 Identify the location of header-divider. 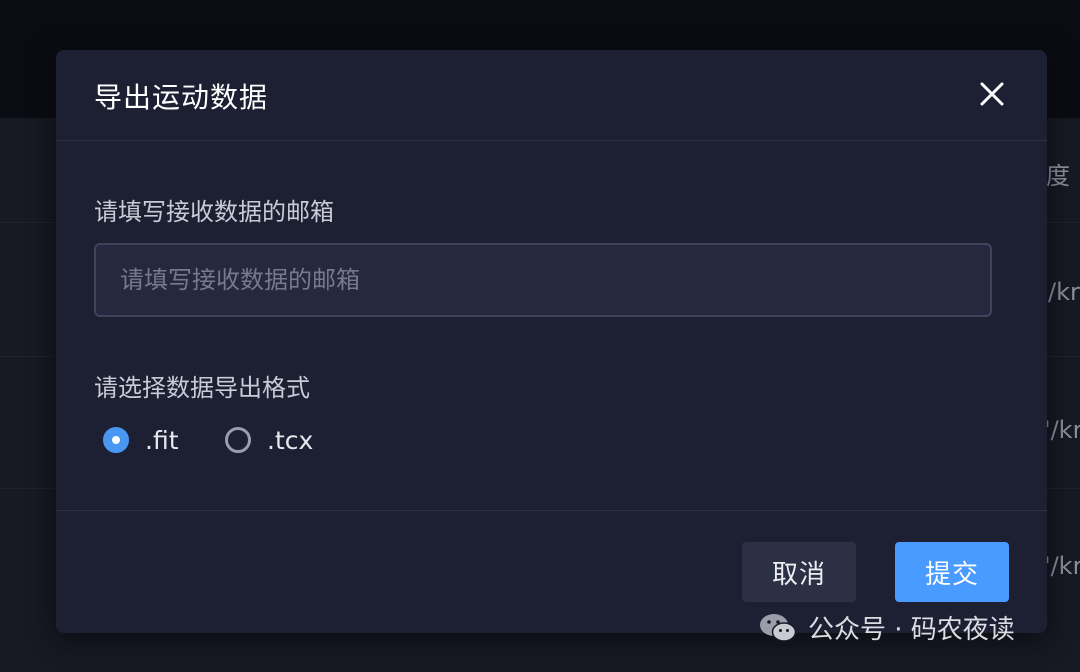
(551, 140).